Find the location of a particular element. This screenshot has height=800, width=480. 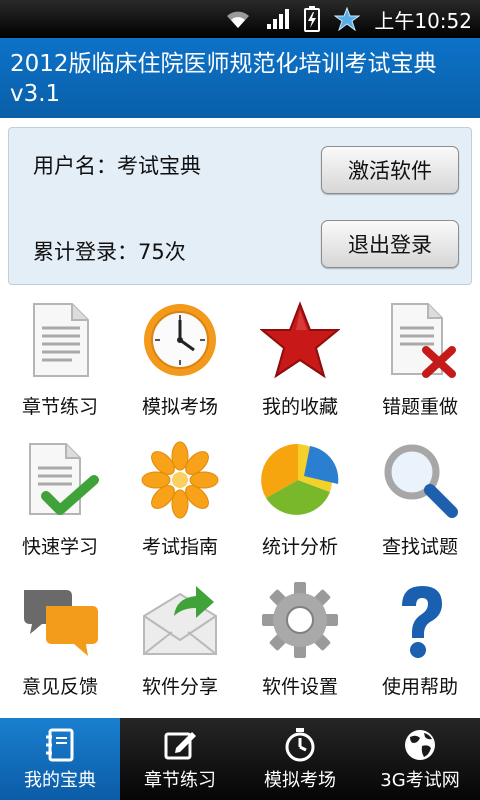

grid-item-mock-exam: 模拟考场 is located at coordinates (180, 360).